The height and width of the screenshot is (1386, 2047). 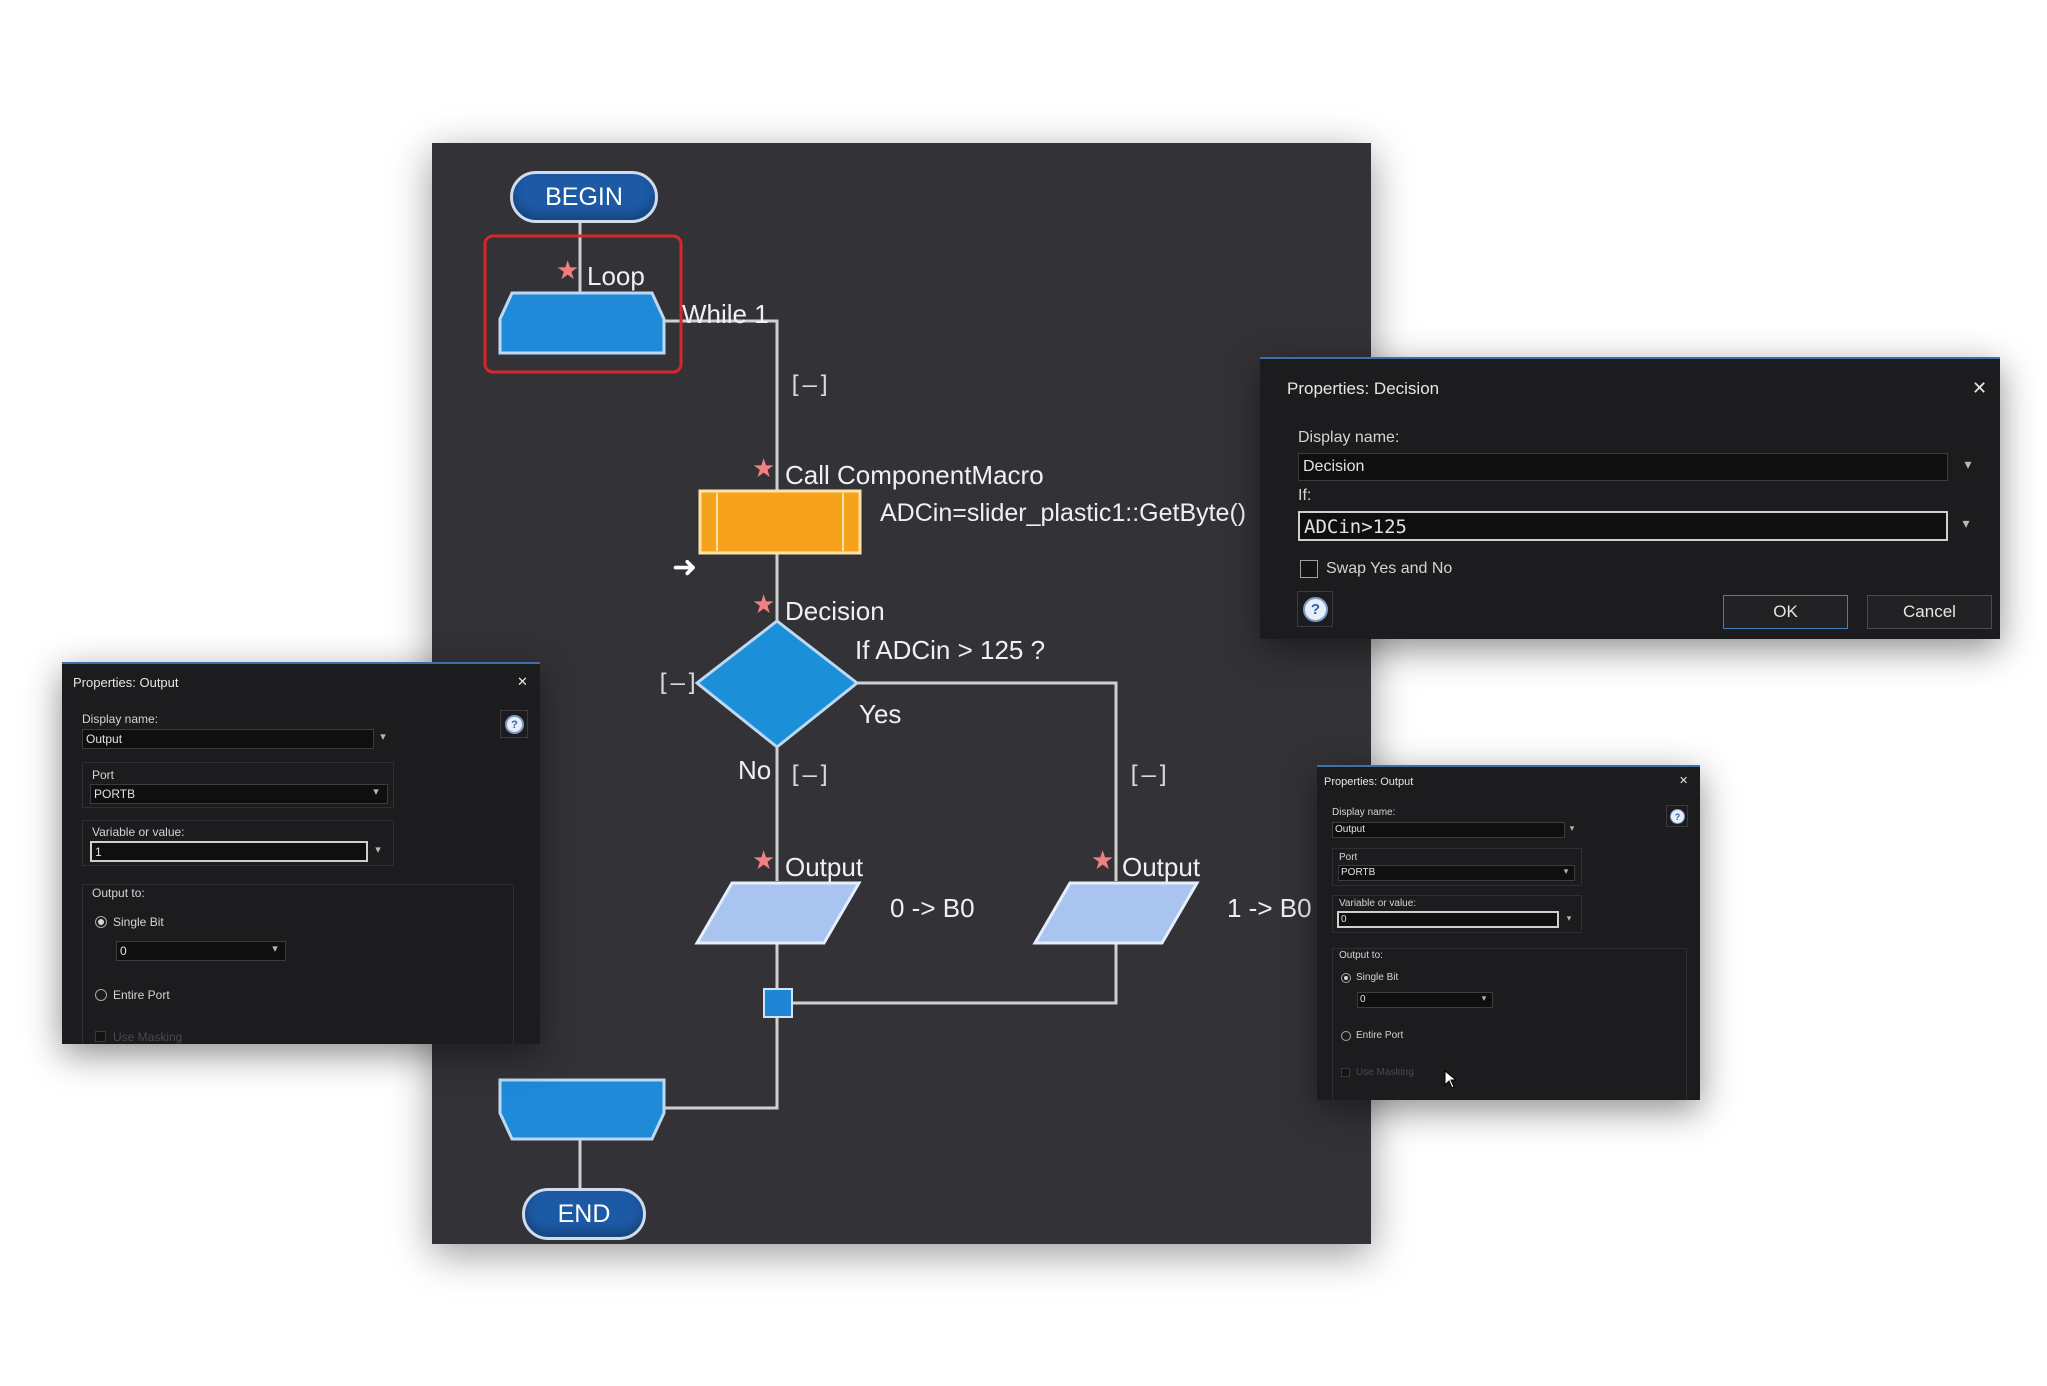 I want to click on end-terminal: END, so click(x=584, y=1214).